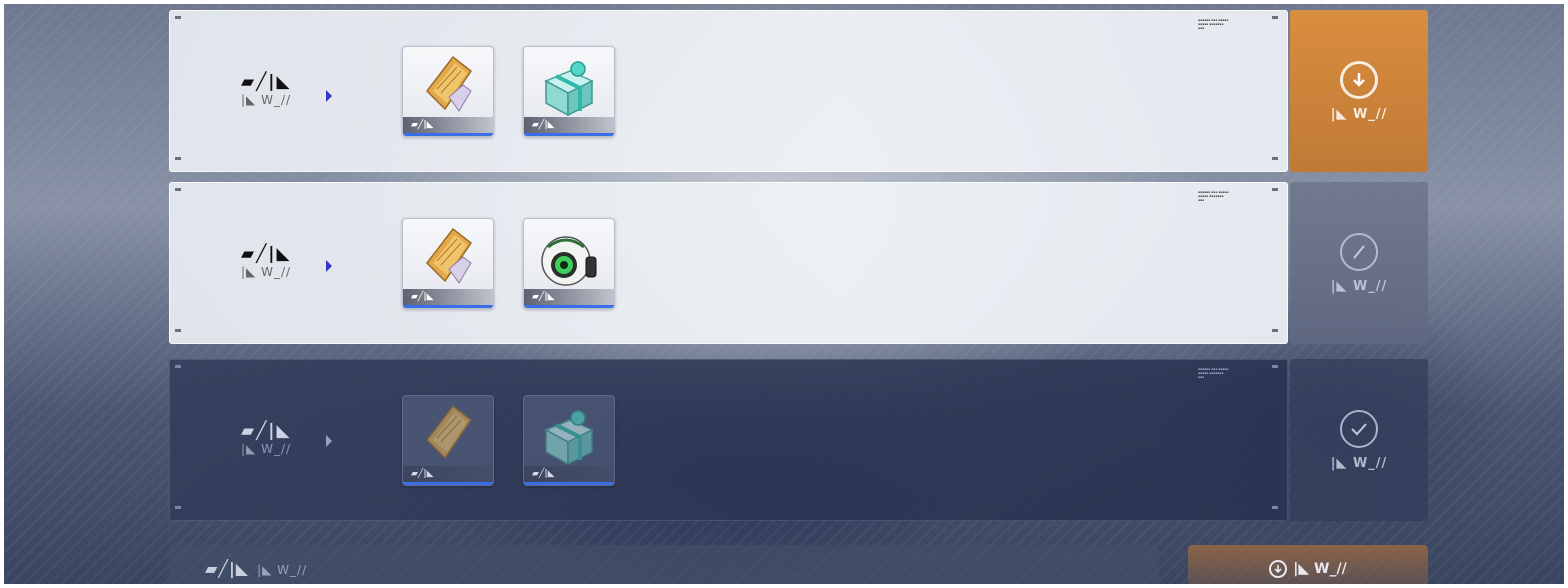  Describe the element at coordinates (1359, 463) in the screenshot. I see `claimed-label: |◣ W_//` at that location.